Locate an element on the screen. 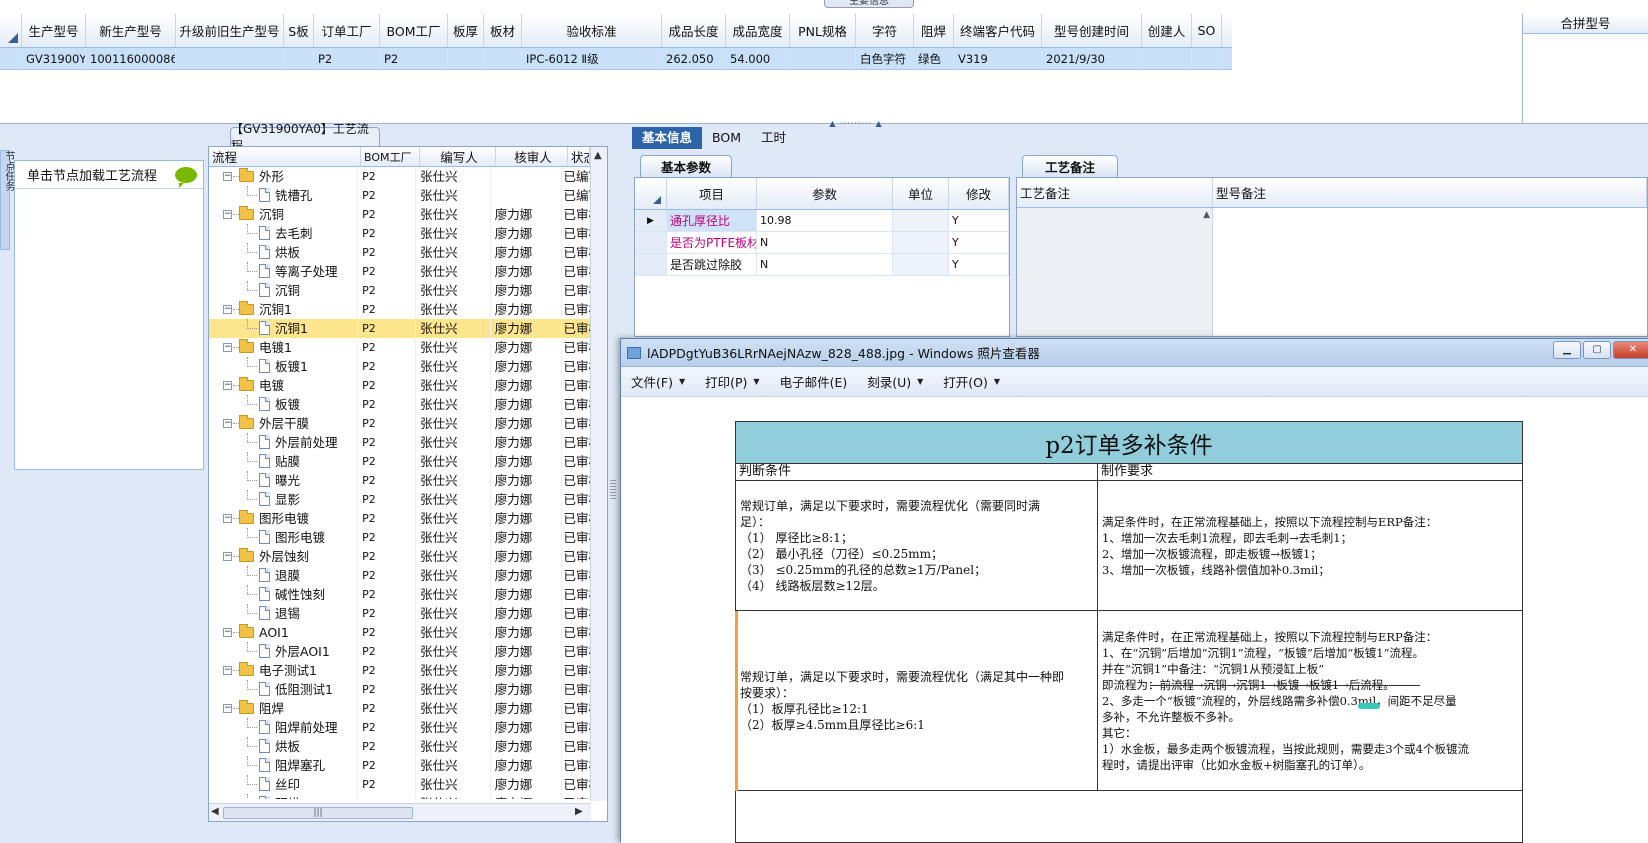 The image size is (1648, 843). tree-node: 铣槽孔 is located at coordinates (284, 195).